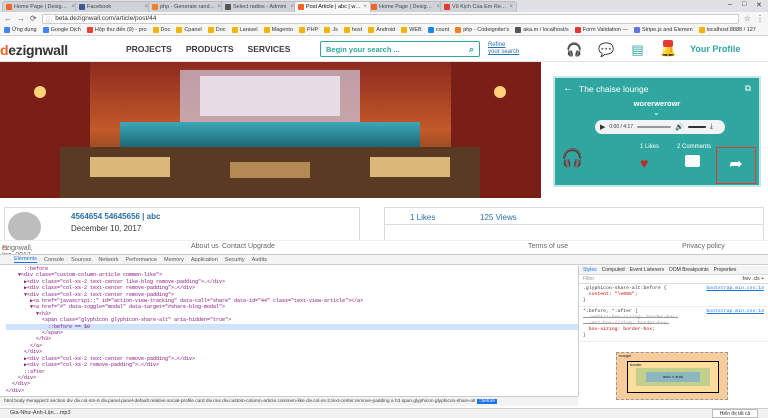  I want to click on inbox-icon: ▤, so click(637, 49).